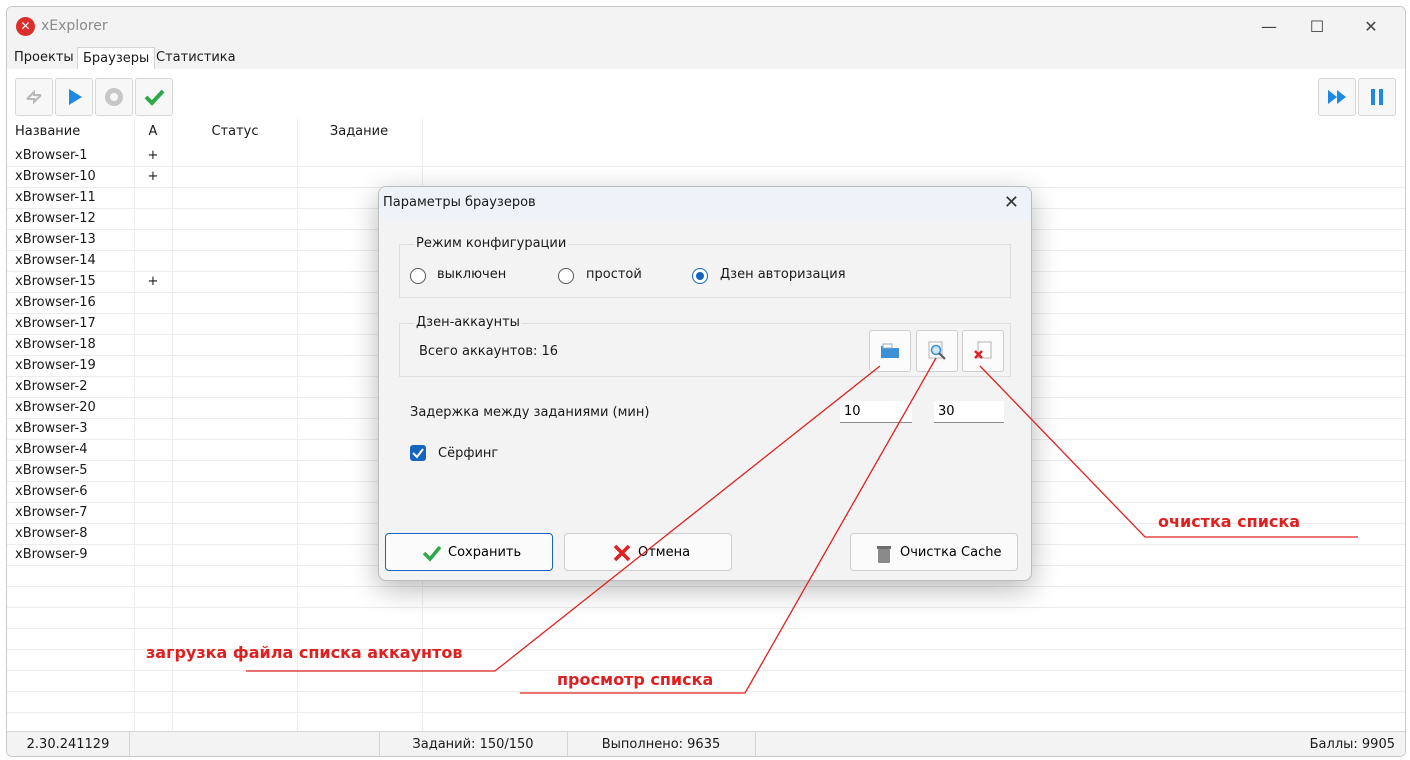 The height and width of the screenshot is (760, 1410). Describe the element at coordinates (55, 197) in the screenshot. I see `cell-browser-name: xBrowser-11` at that location.